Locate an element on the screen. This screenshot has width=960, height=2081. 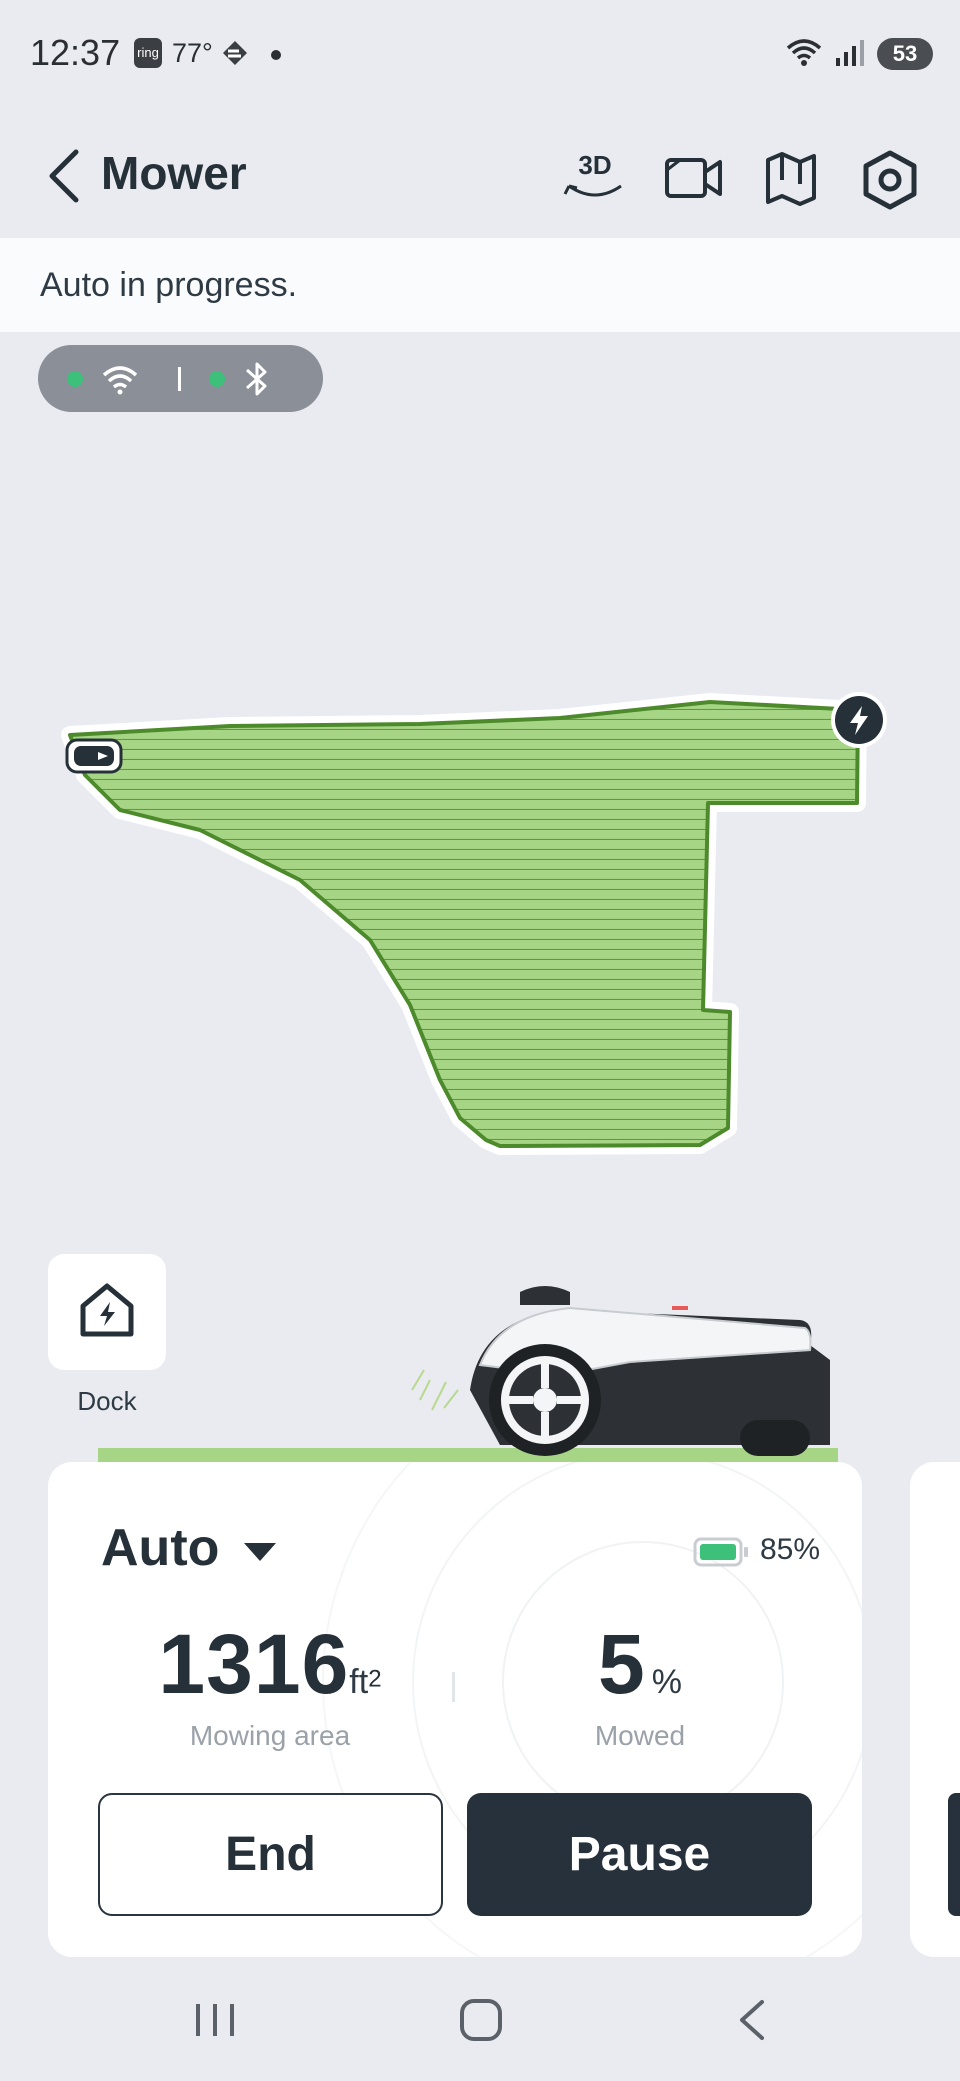
charging-station-icon is located at coordinates (859, 720).